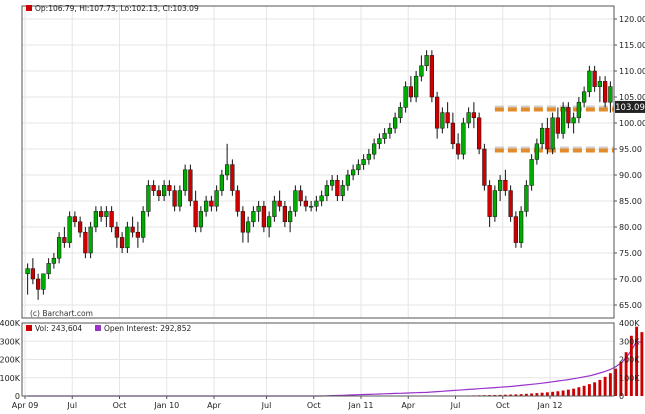 Image resolution: width=645 pixels, height=414 pixels. What do you see at coordinates (630, 149) in the screenshot?
I see `price-tick-label: 95.00` at bounding box center [630, 149].